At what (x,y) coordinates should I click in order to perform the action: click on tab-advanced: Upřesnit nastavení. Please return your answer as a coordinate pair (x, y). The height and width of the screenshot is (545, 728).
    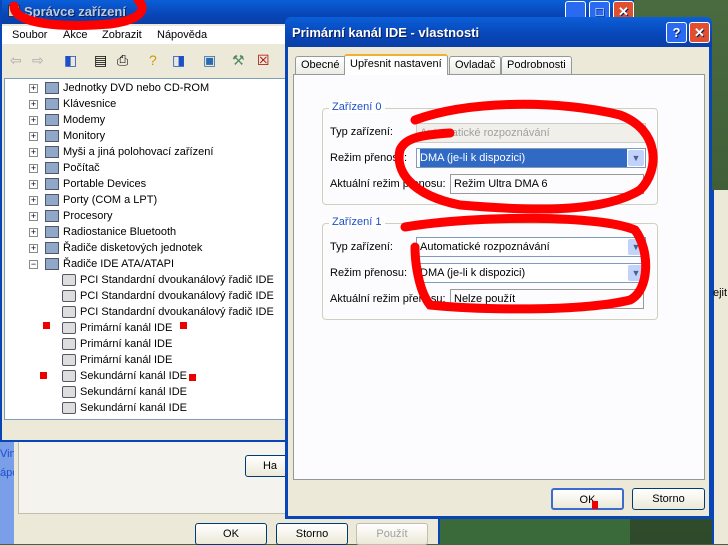
    Looking at the image, I should click on (396, 64).